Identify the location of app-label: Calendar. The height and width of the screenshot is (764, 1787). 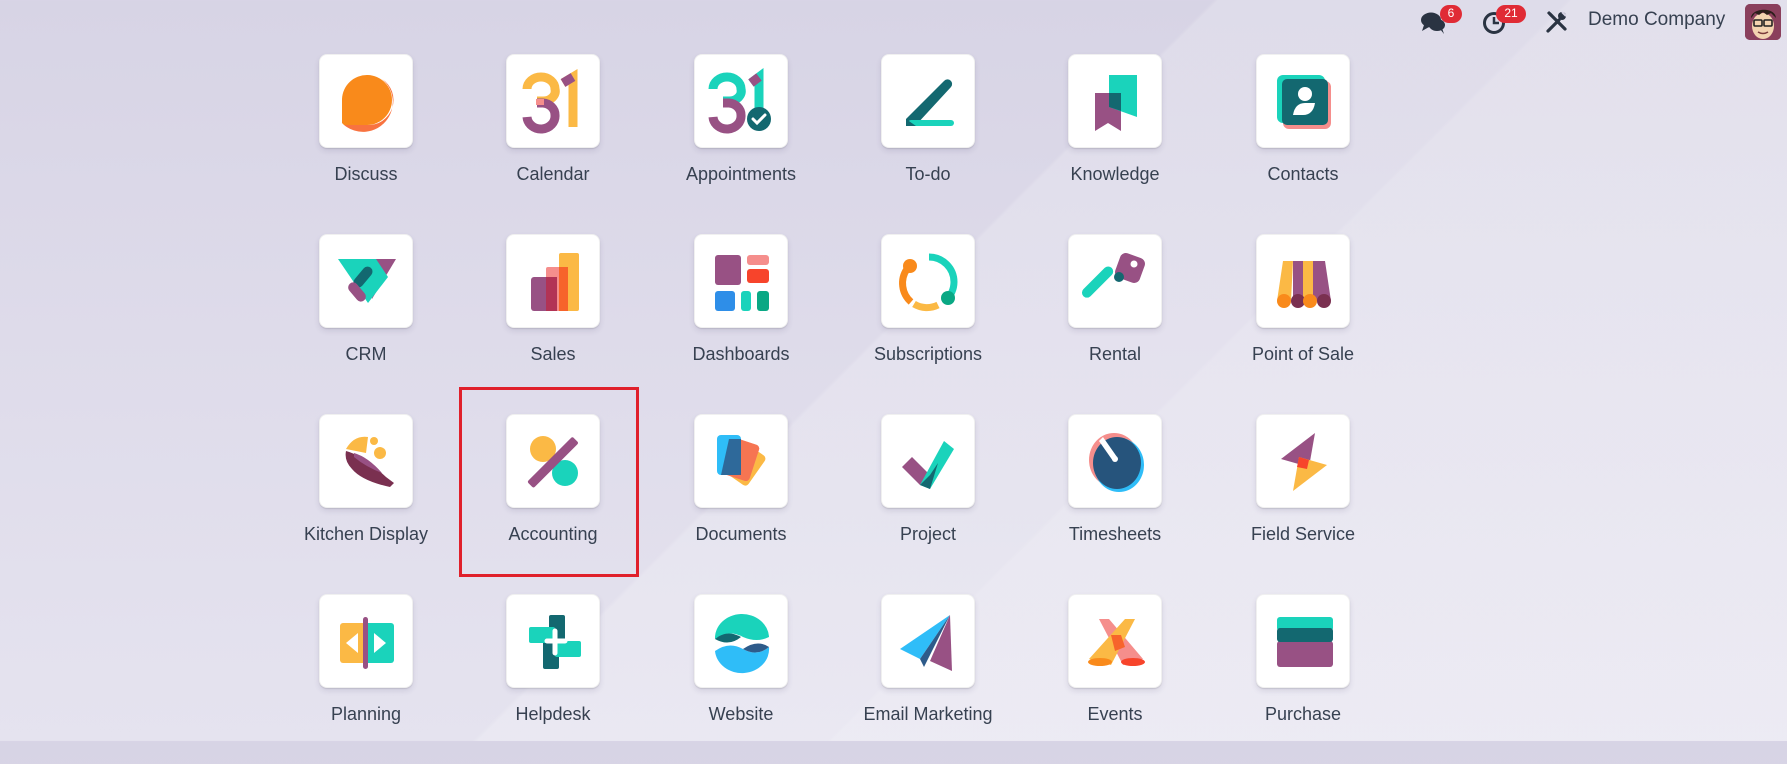
(553, 174).